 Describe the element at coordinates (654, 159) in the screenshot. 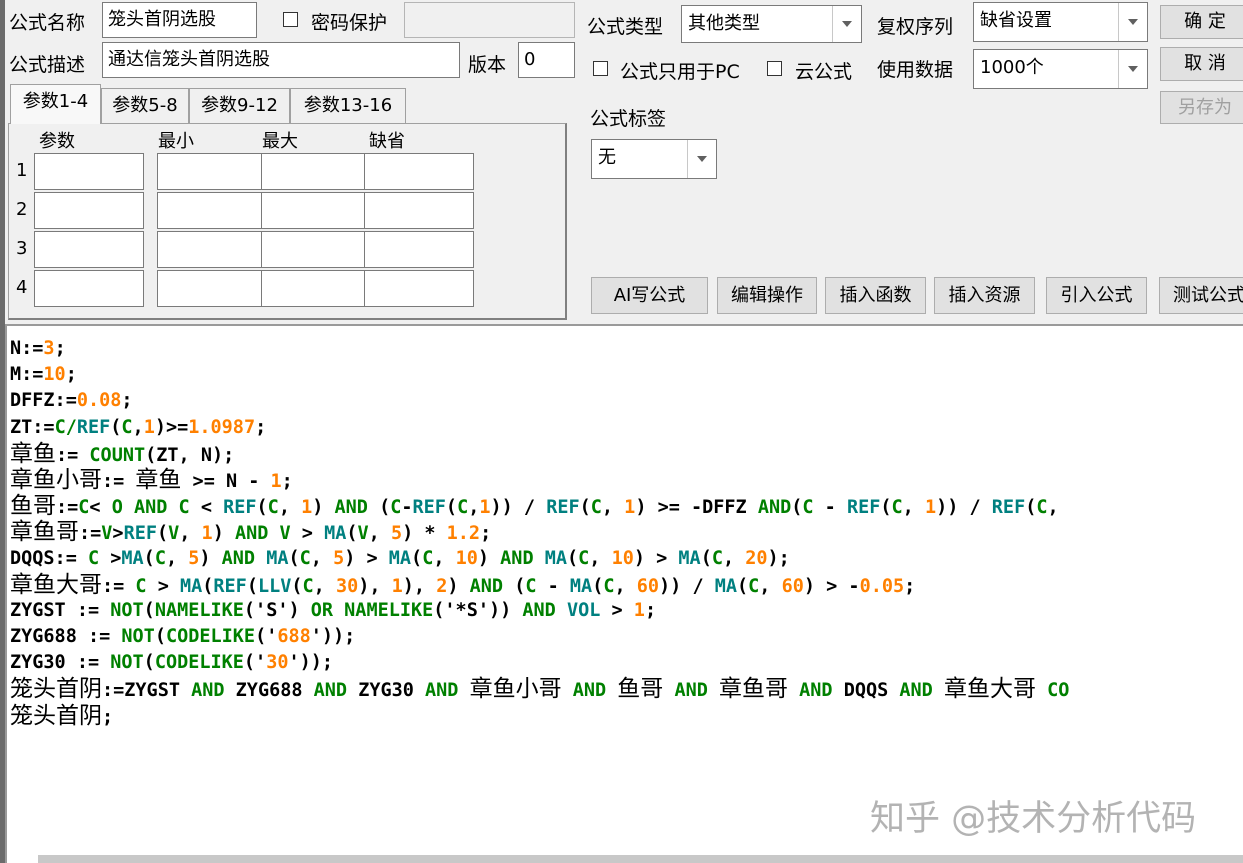

I see `tag-select: 无` at that location.